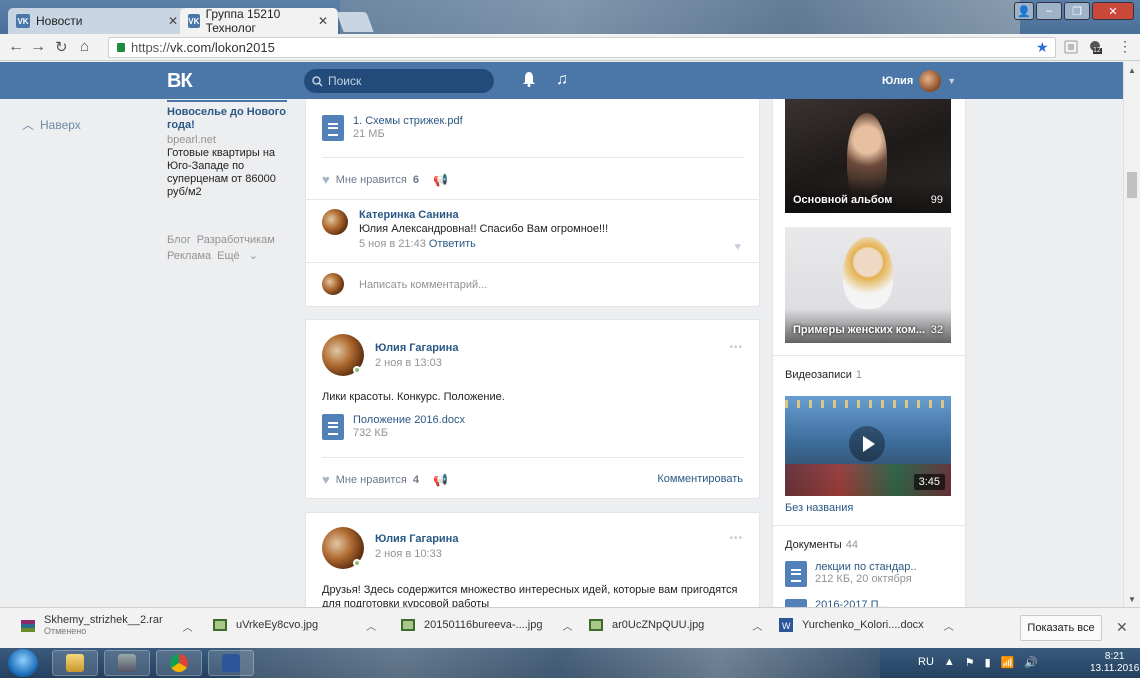 Image resolution: width=1140 pixels, height=678 pixels. What do you see at coordinates (1008, 662) in the screenshot?
I see `signal-icon: 📶` at bounding box center [1008, 662].